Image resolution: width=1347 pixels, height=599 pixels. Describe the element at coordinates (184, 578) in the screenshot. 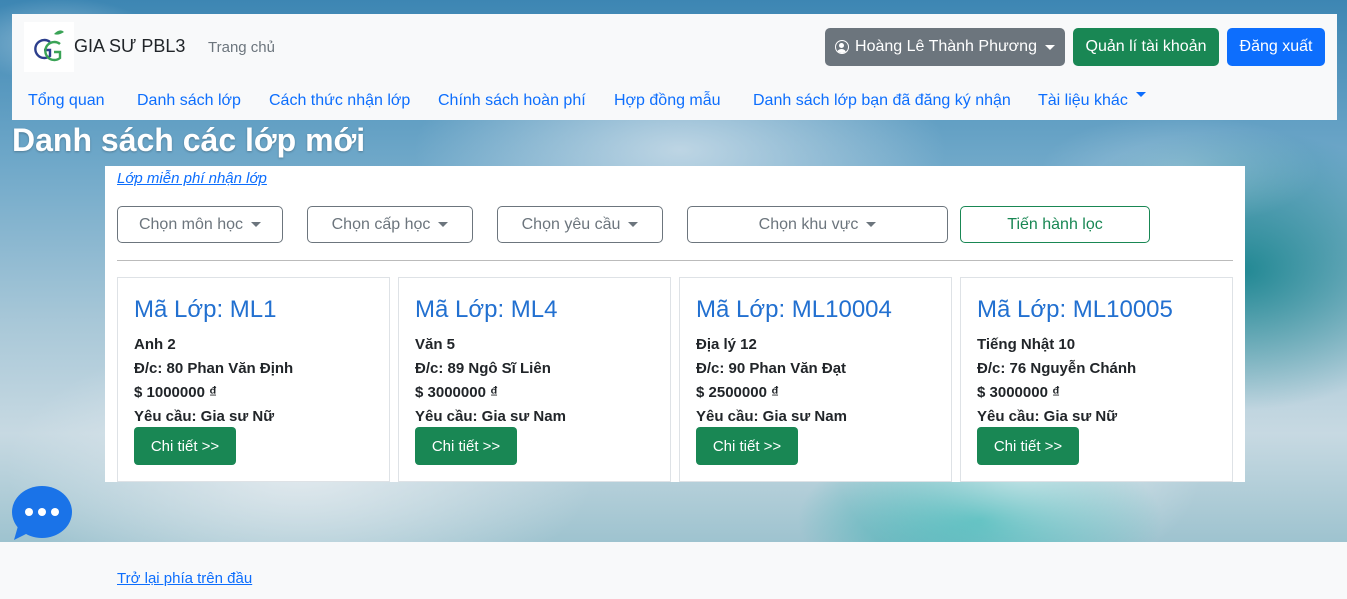

I see `back-to-top-link: Trở lại phía trên đầu` at that location.